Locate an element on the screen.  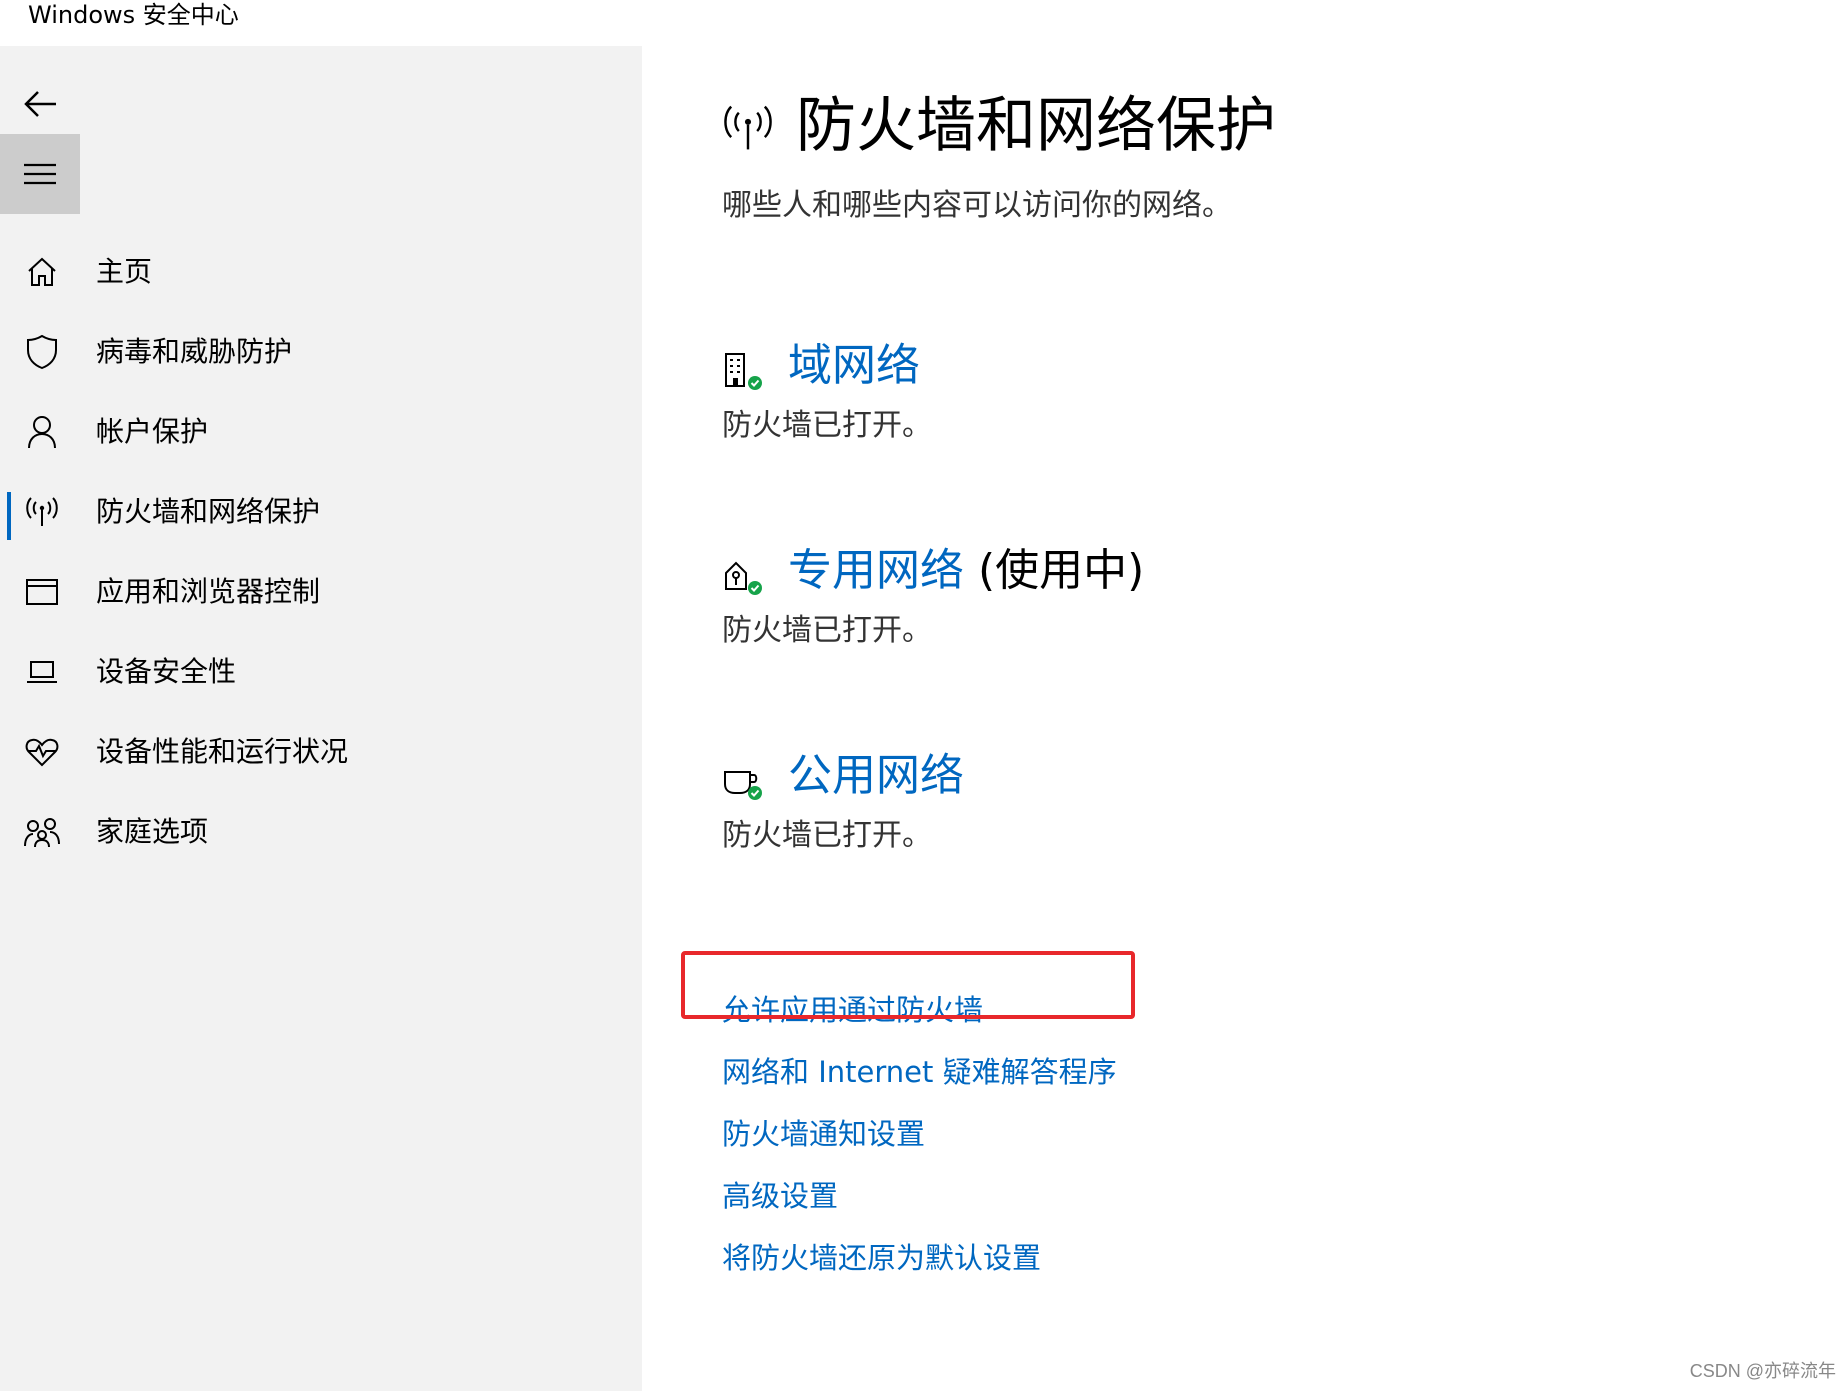
highlight-annotation-box is located at coordinates (908, 985).